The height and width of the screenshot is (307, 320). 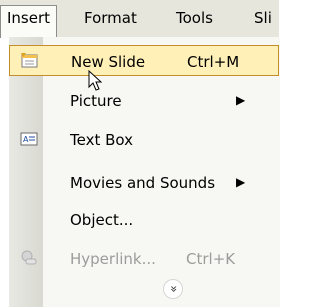 I want to click on menu-item-hyperlink: Hyperlink... Ctrl+K, so click(x=144, y=258).